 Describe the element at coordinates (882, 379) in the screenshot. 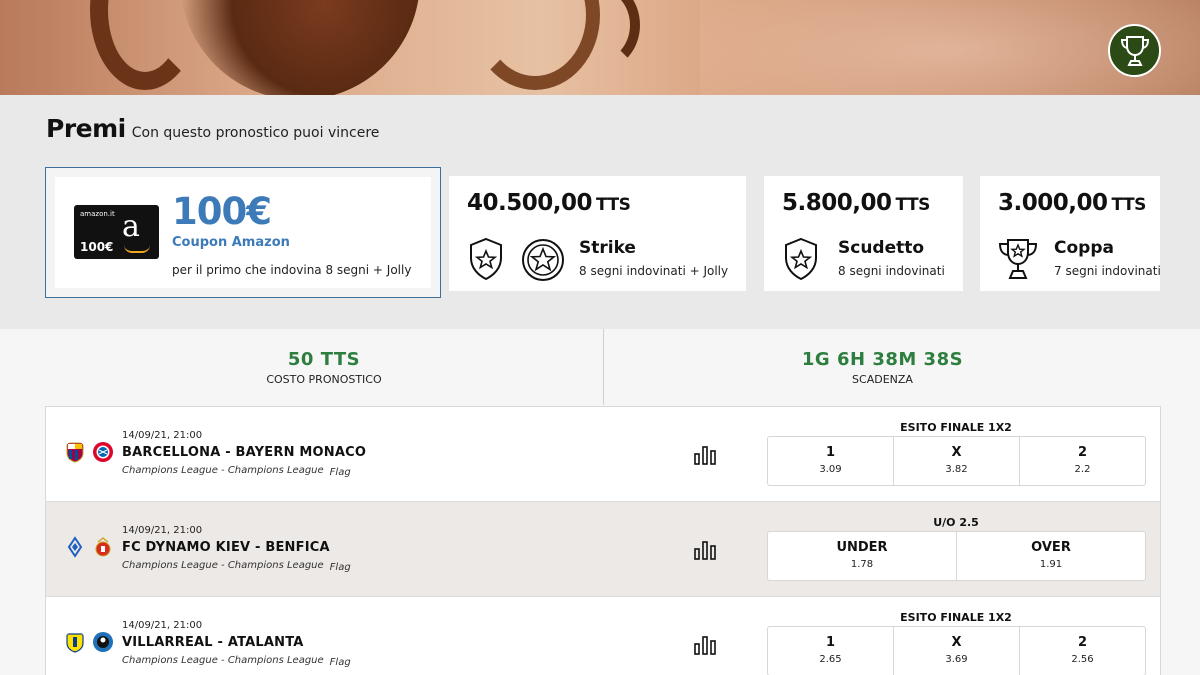

I see `deadline-label: SCADENZA` at that location.